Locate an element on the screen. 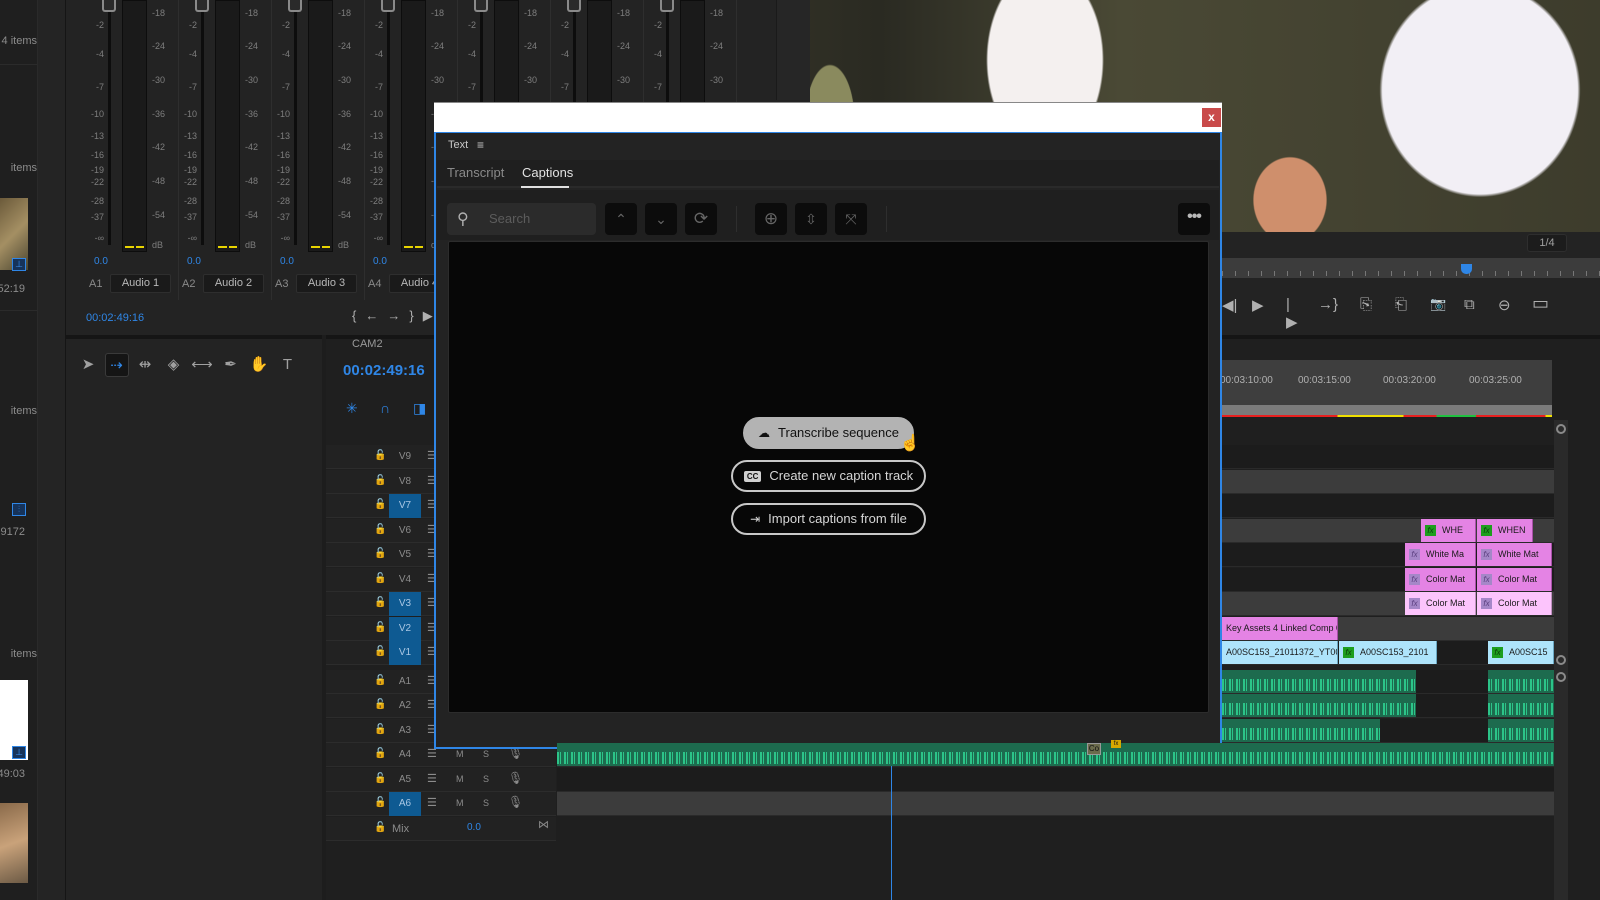  sequence-tab: CAM2 is located at coordinates (367, 344).